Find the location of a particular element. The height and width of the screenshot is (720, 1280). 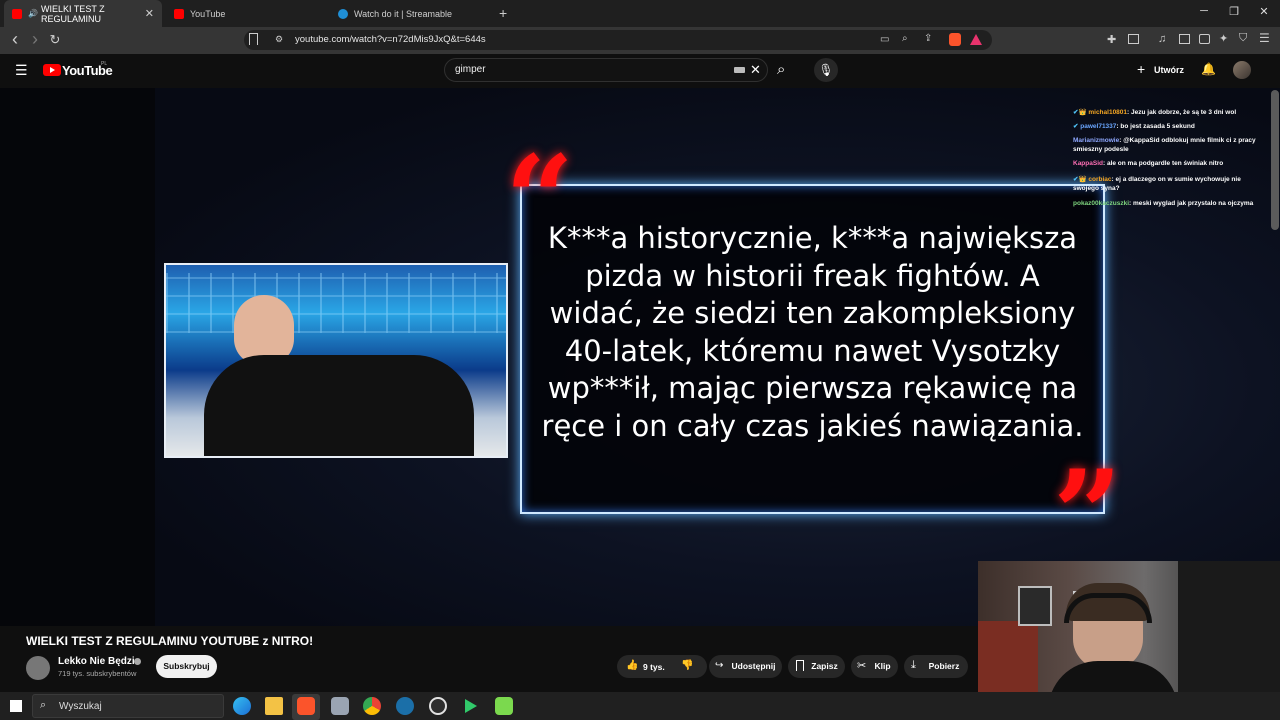

verified-badge-icon is located at coordinates (137, 661).